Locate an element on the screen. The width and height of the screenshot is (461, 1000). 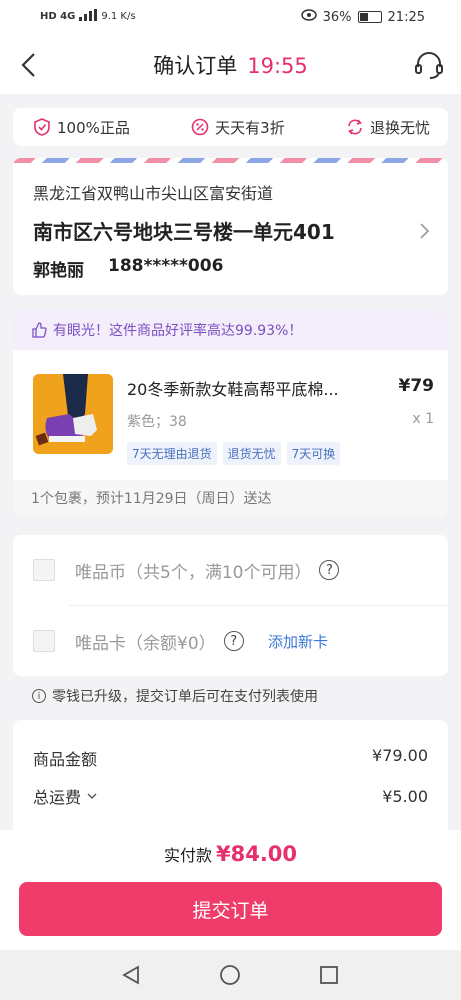
vip-card-checkbox is located at coordinates (44, 641).